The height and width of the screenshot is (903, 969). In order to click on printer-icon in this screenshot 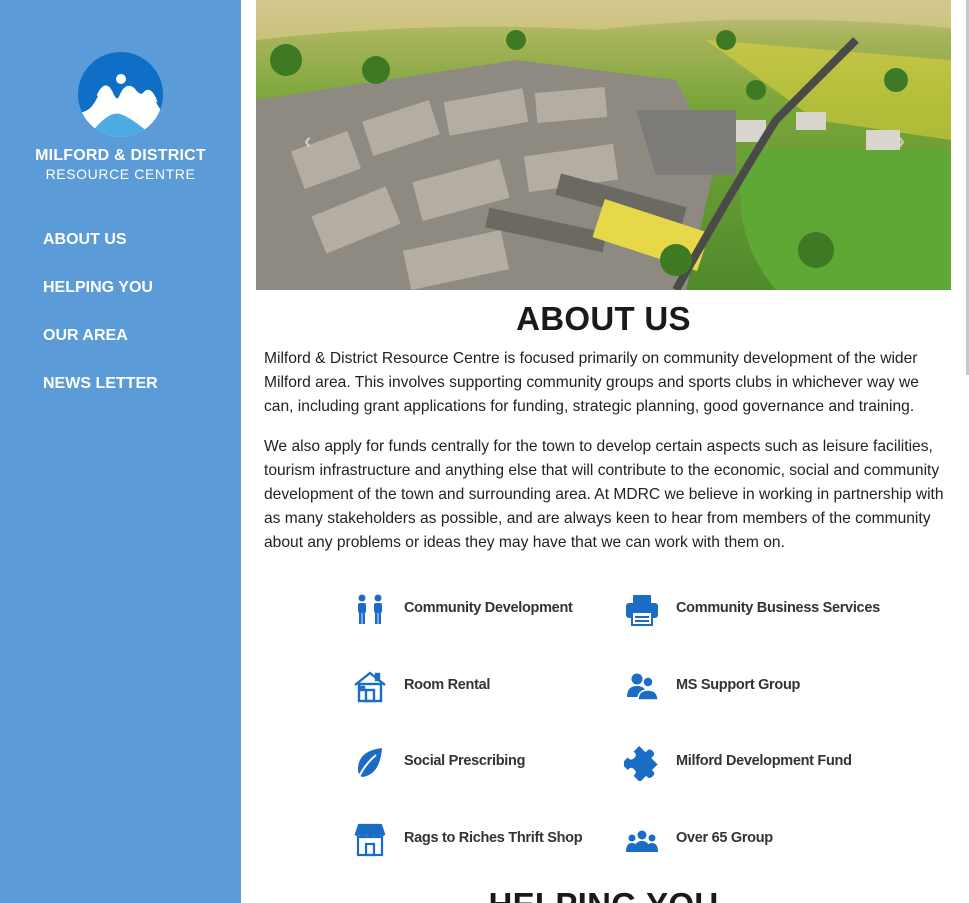, I will do `click(642, 610)`.